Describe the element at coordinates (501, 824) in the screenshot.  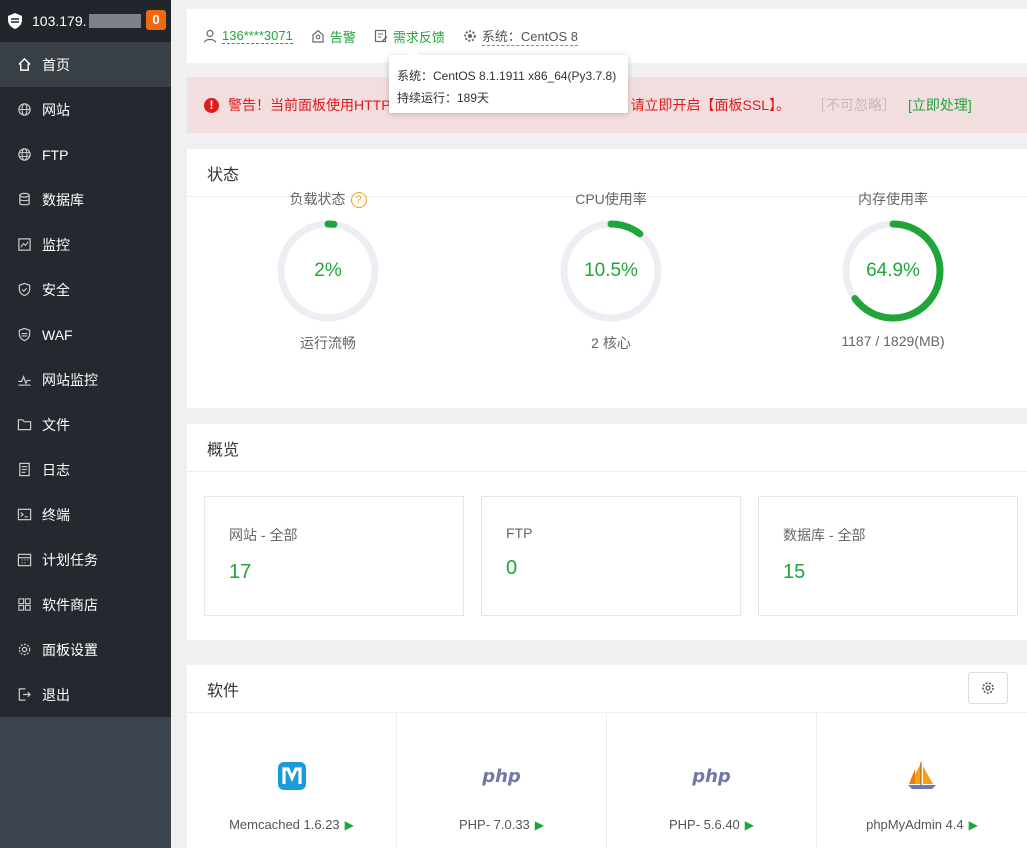
I see `software-name: PHP- 7.0.33 ▶` at that location.